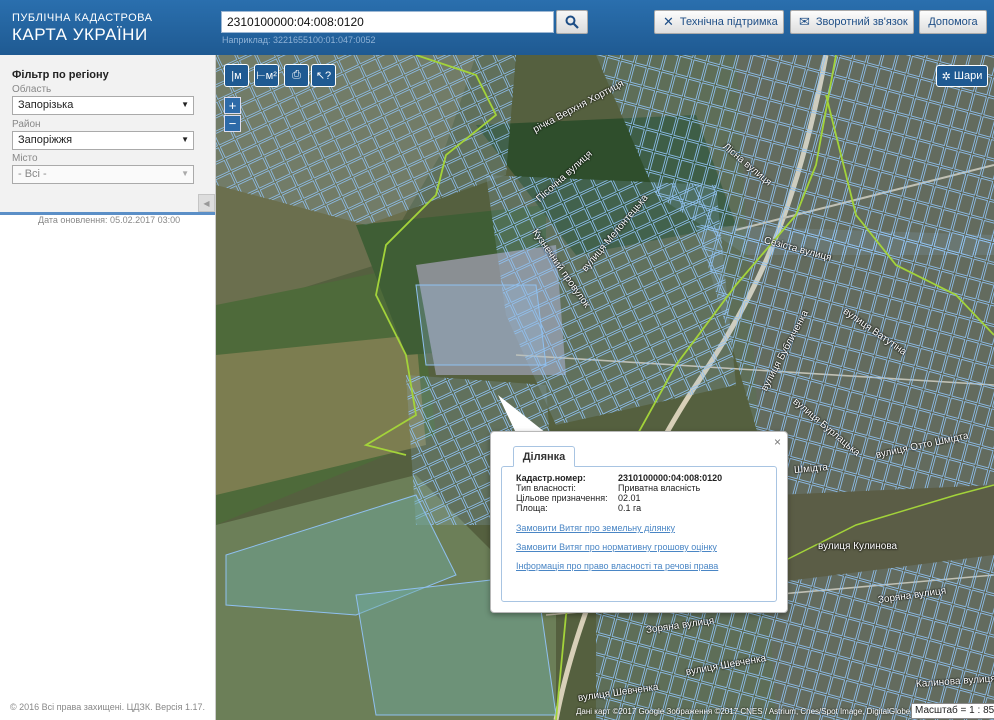 This screenshot has height=720, width=994. I want to click on region-label: Область, so click(32, 89).